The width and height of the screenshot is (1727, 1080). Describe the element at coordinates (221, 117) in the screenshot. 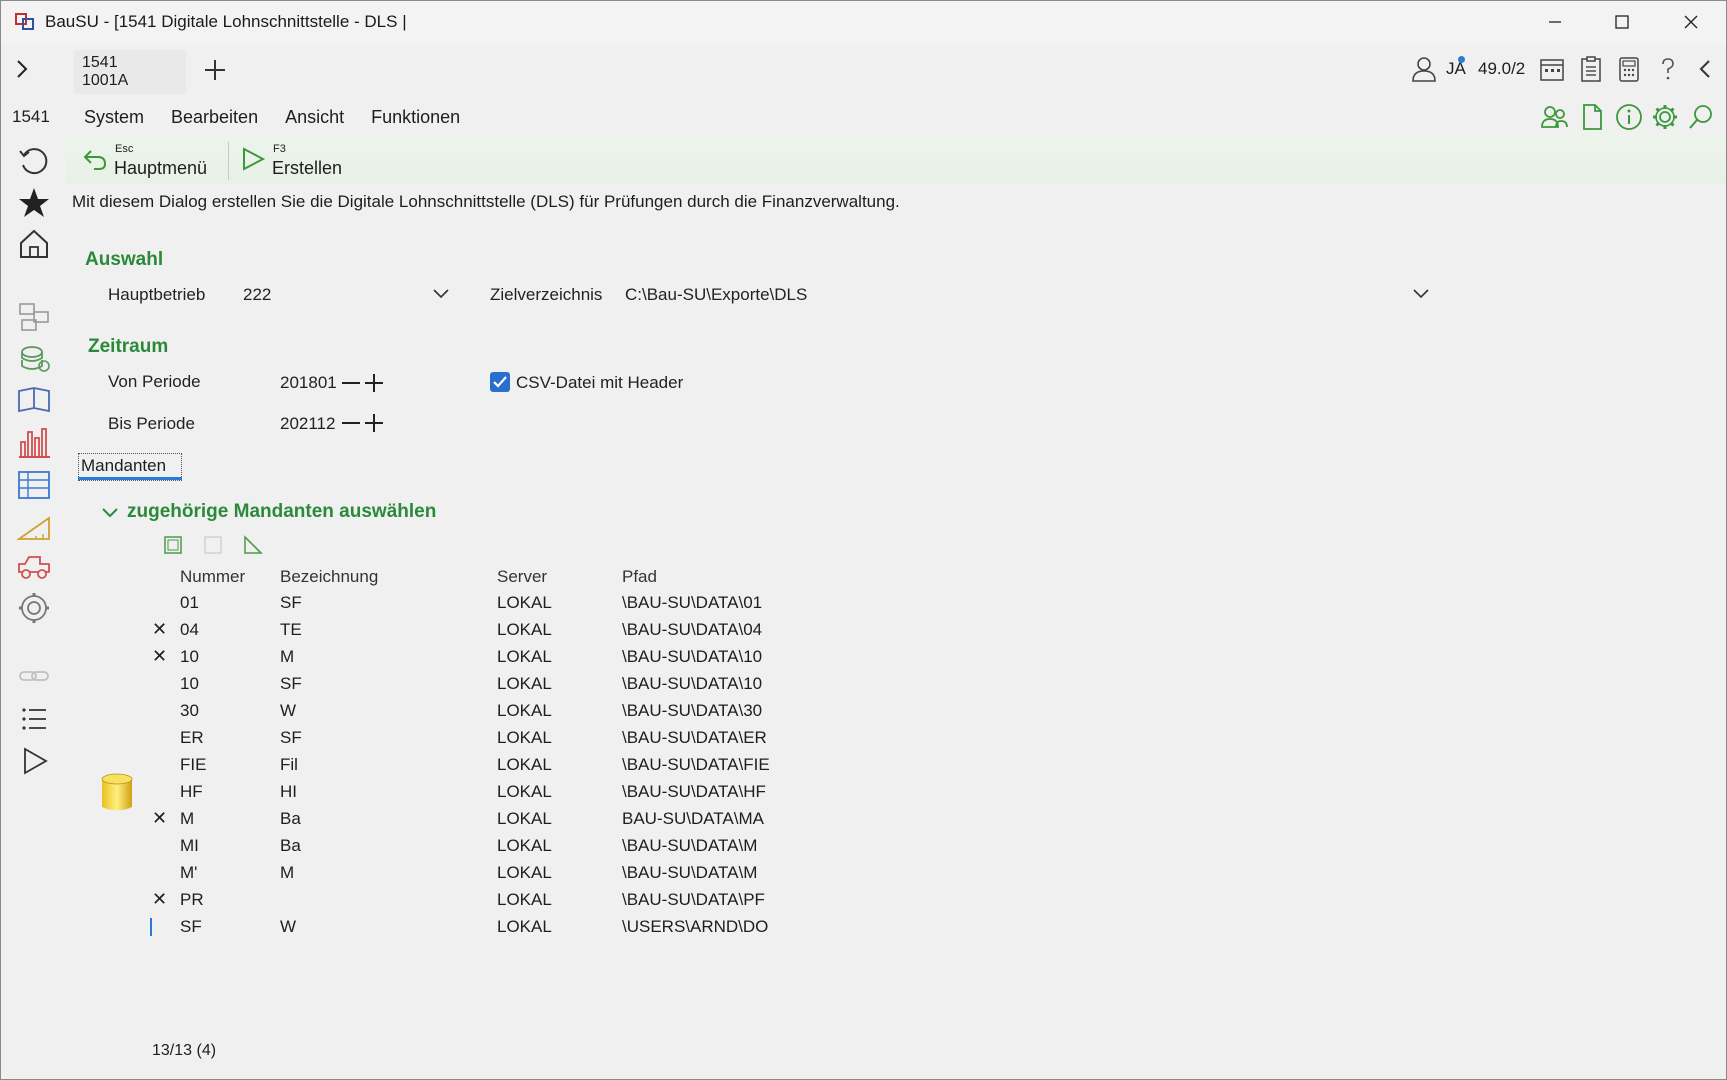

I see `menu-bearbeiten: Bearbeiten` at that location.